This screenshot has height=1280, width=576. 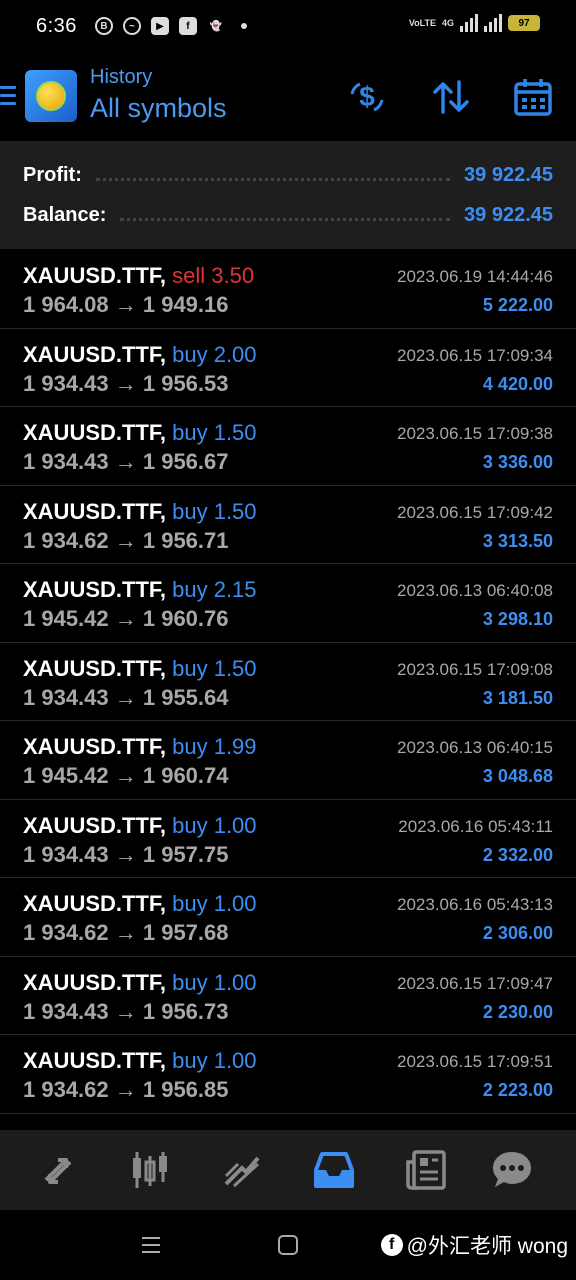 I want to click on status-time: 6:36, so click(x=56, y=25).